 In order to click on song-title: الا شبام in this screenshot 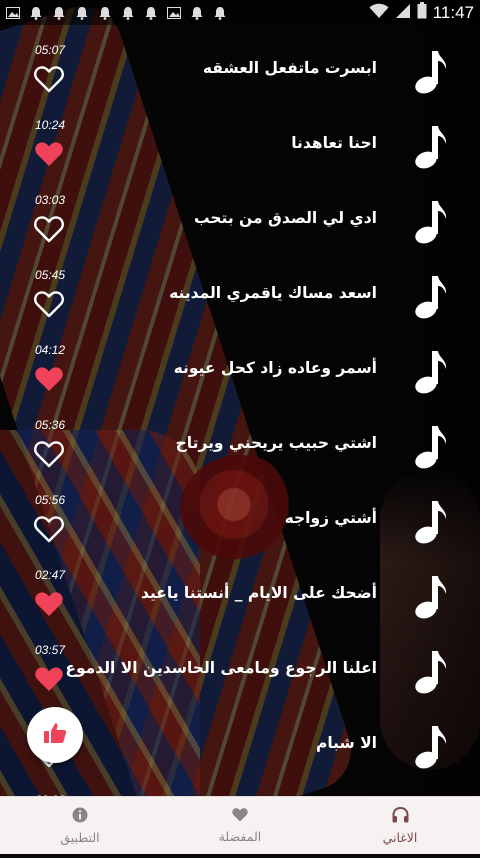, I will do `click(346, 743)`.